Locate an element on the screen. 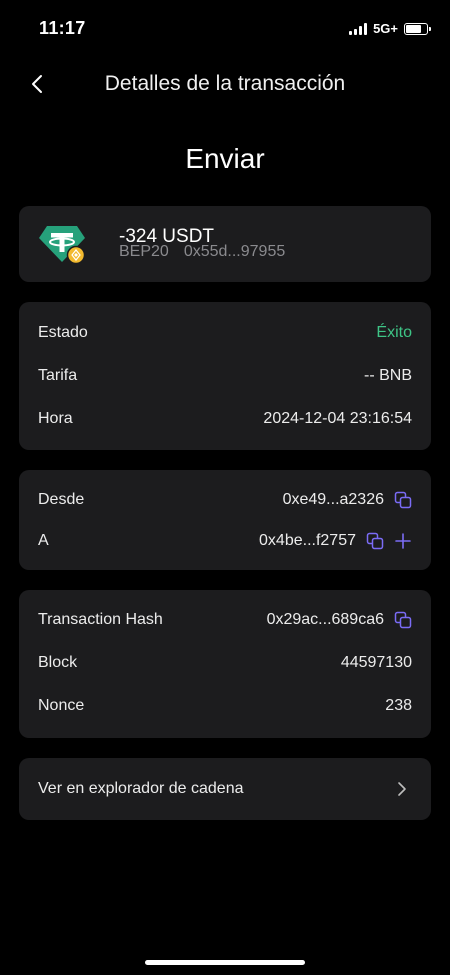 The width and height of the screenshot is (450, 975). signal-icon is located at coordinates (358, 28).